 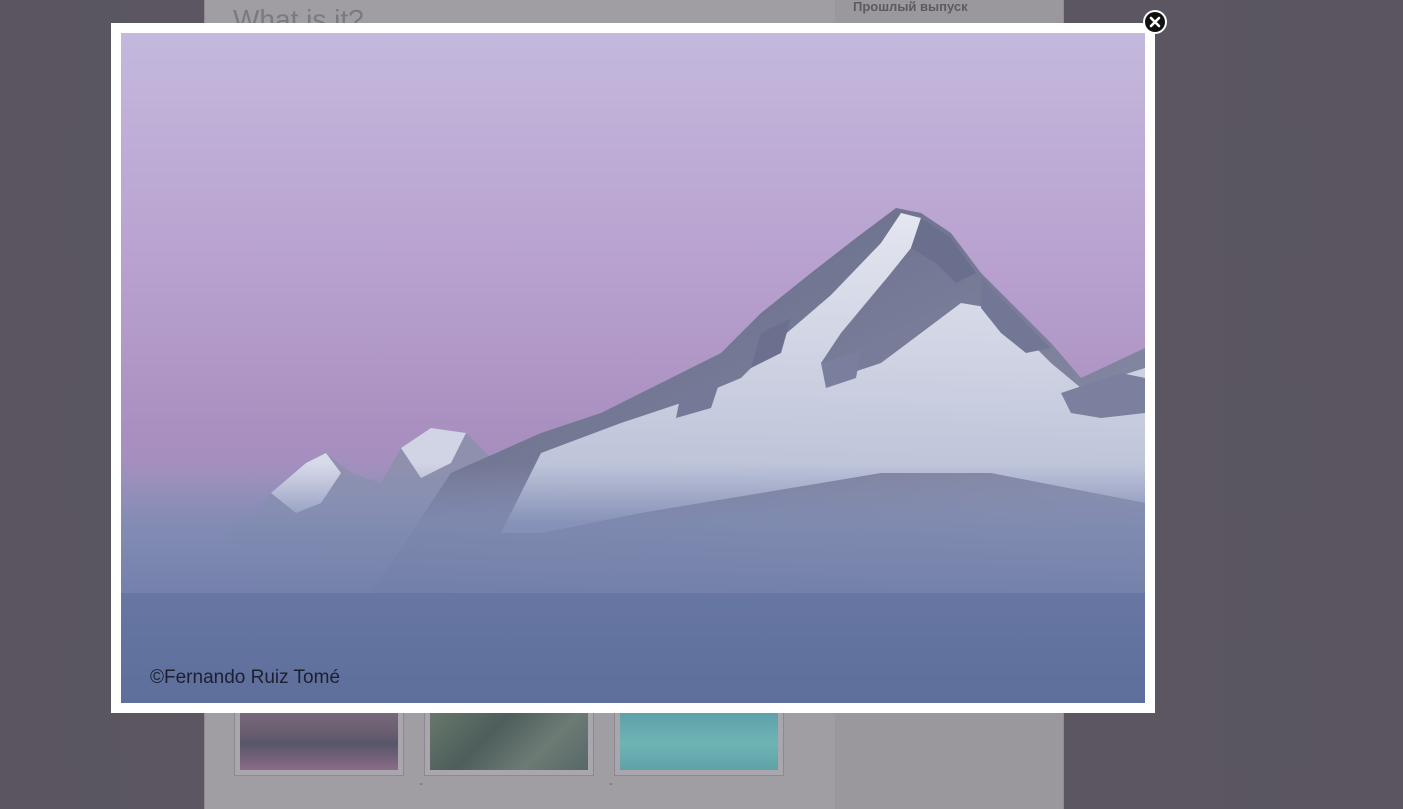 I want to click on close-icon, so click(x=1155, y=22).